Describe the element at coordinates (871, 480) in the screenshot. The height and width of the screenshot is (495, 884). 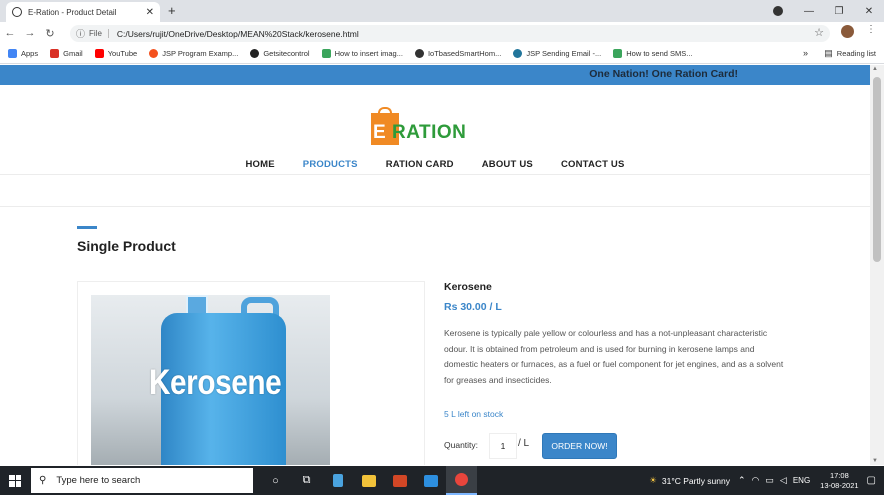
I see `notification-icon: ▢` at that location.